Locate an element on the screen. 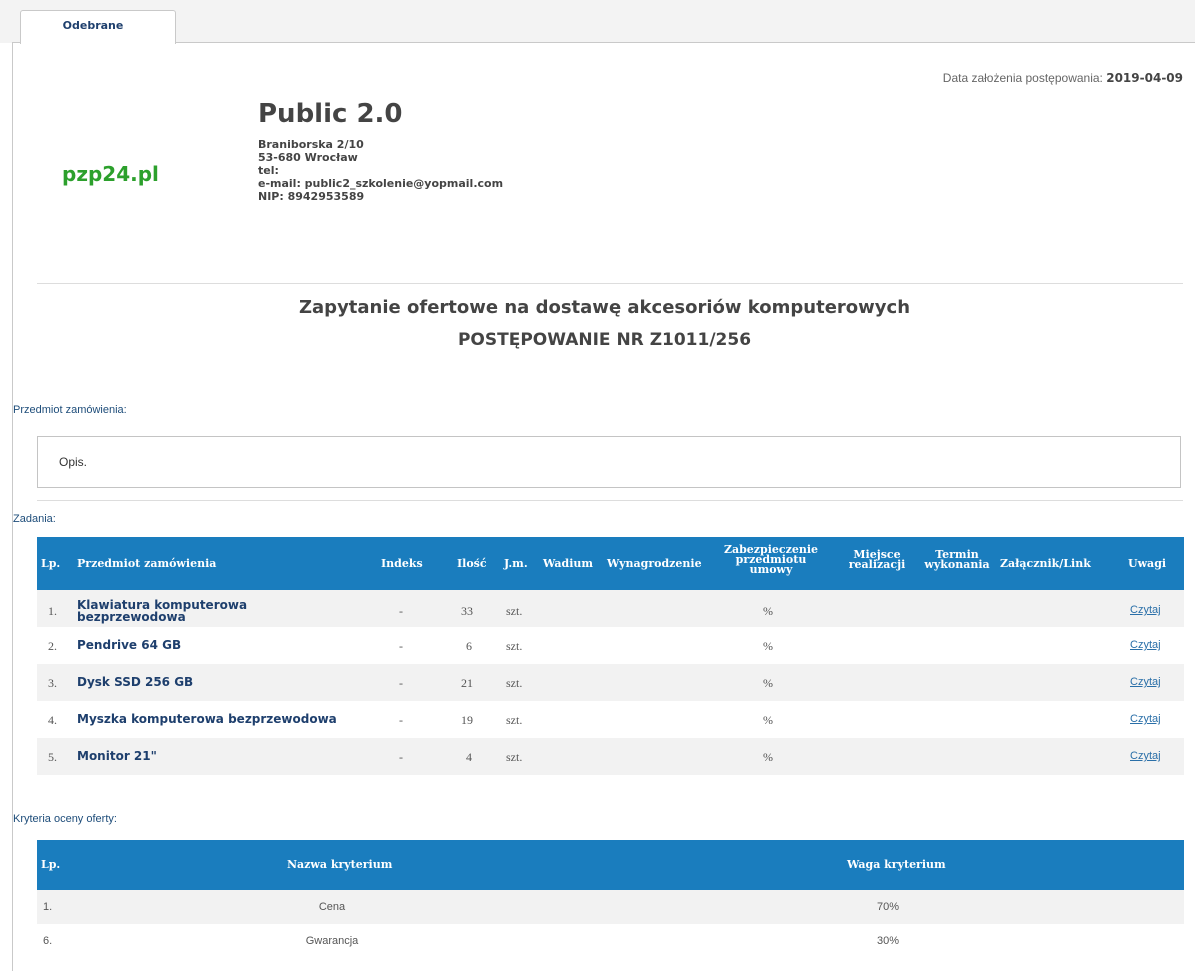 This screenshot has width=1195, height=971. row-subject: Klawiatura komputerowa bezprzewodowa is located at coordinates (162, 611).